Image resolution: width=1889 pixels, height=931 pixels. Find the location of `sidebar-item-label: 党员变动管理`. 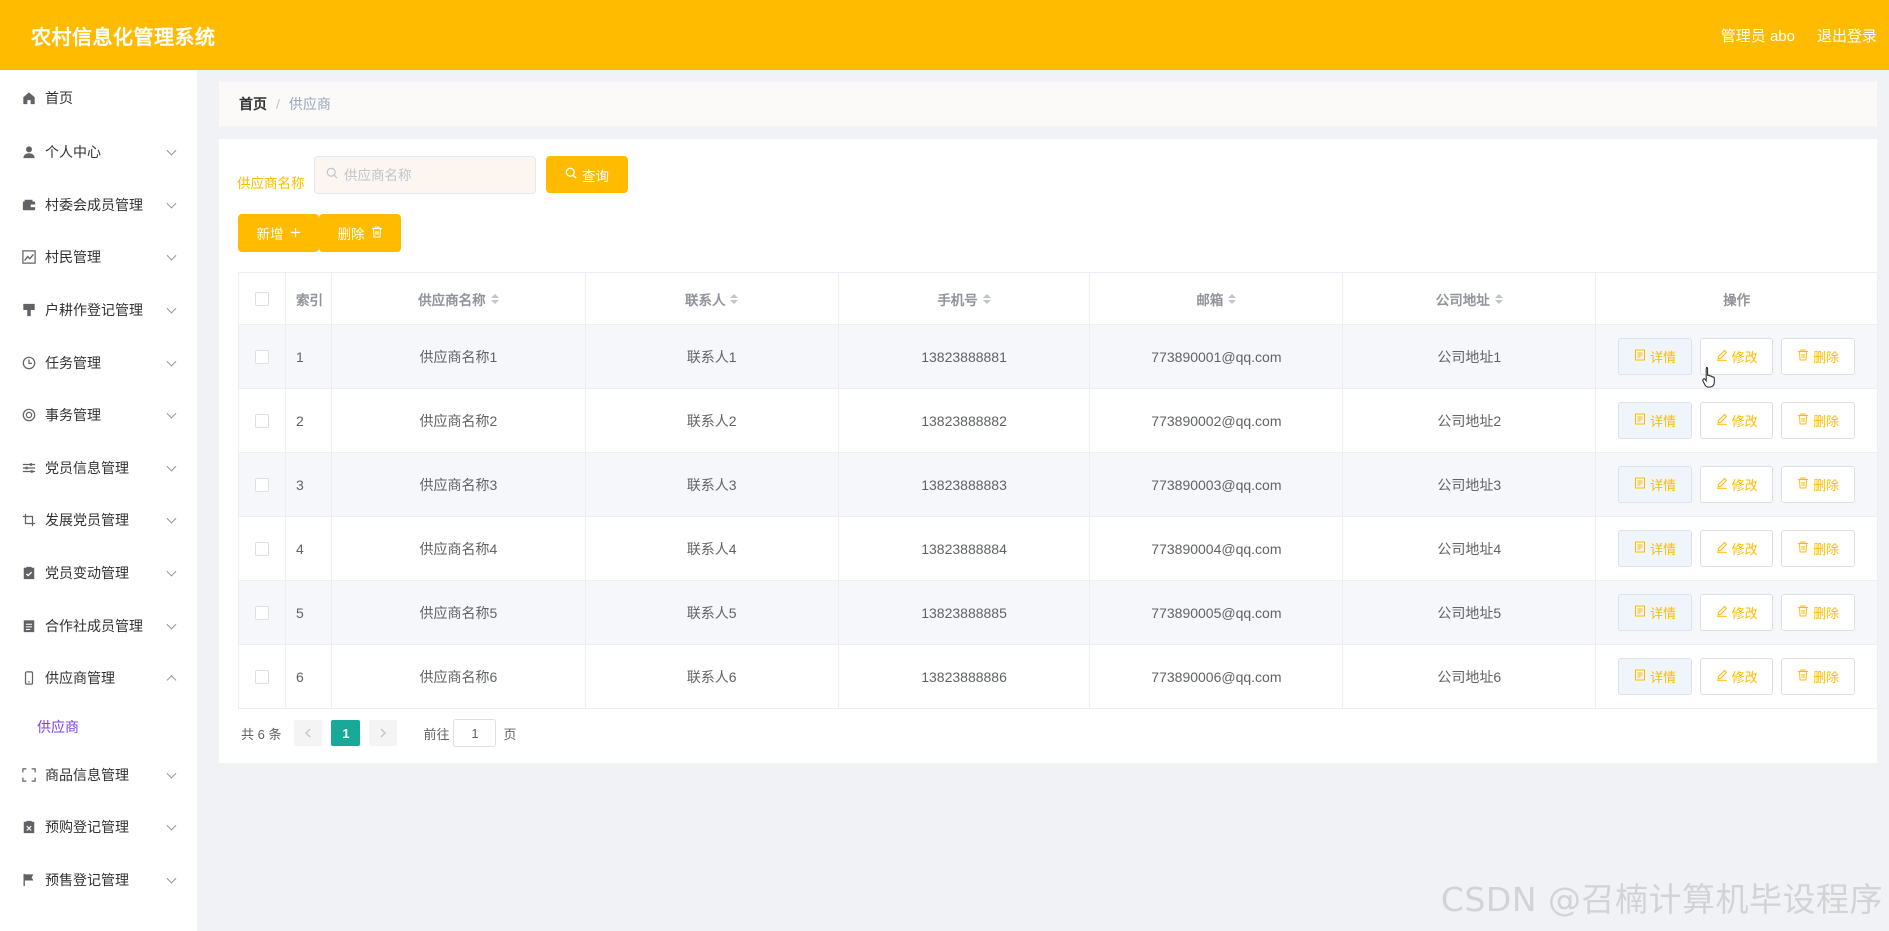

sidebar-item-label: 党员变动管理 is located at coordinates (87, 573).